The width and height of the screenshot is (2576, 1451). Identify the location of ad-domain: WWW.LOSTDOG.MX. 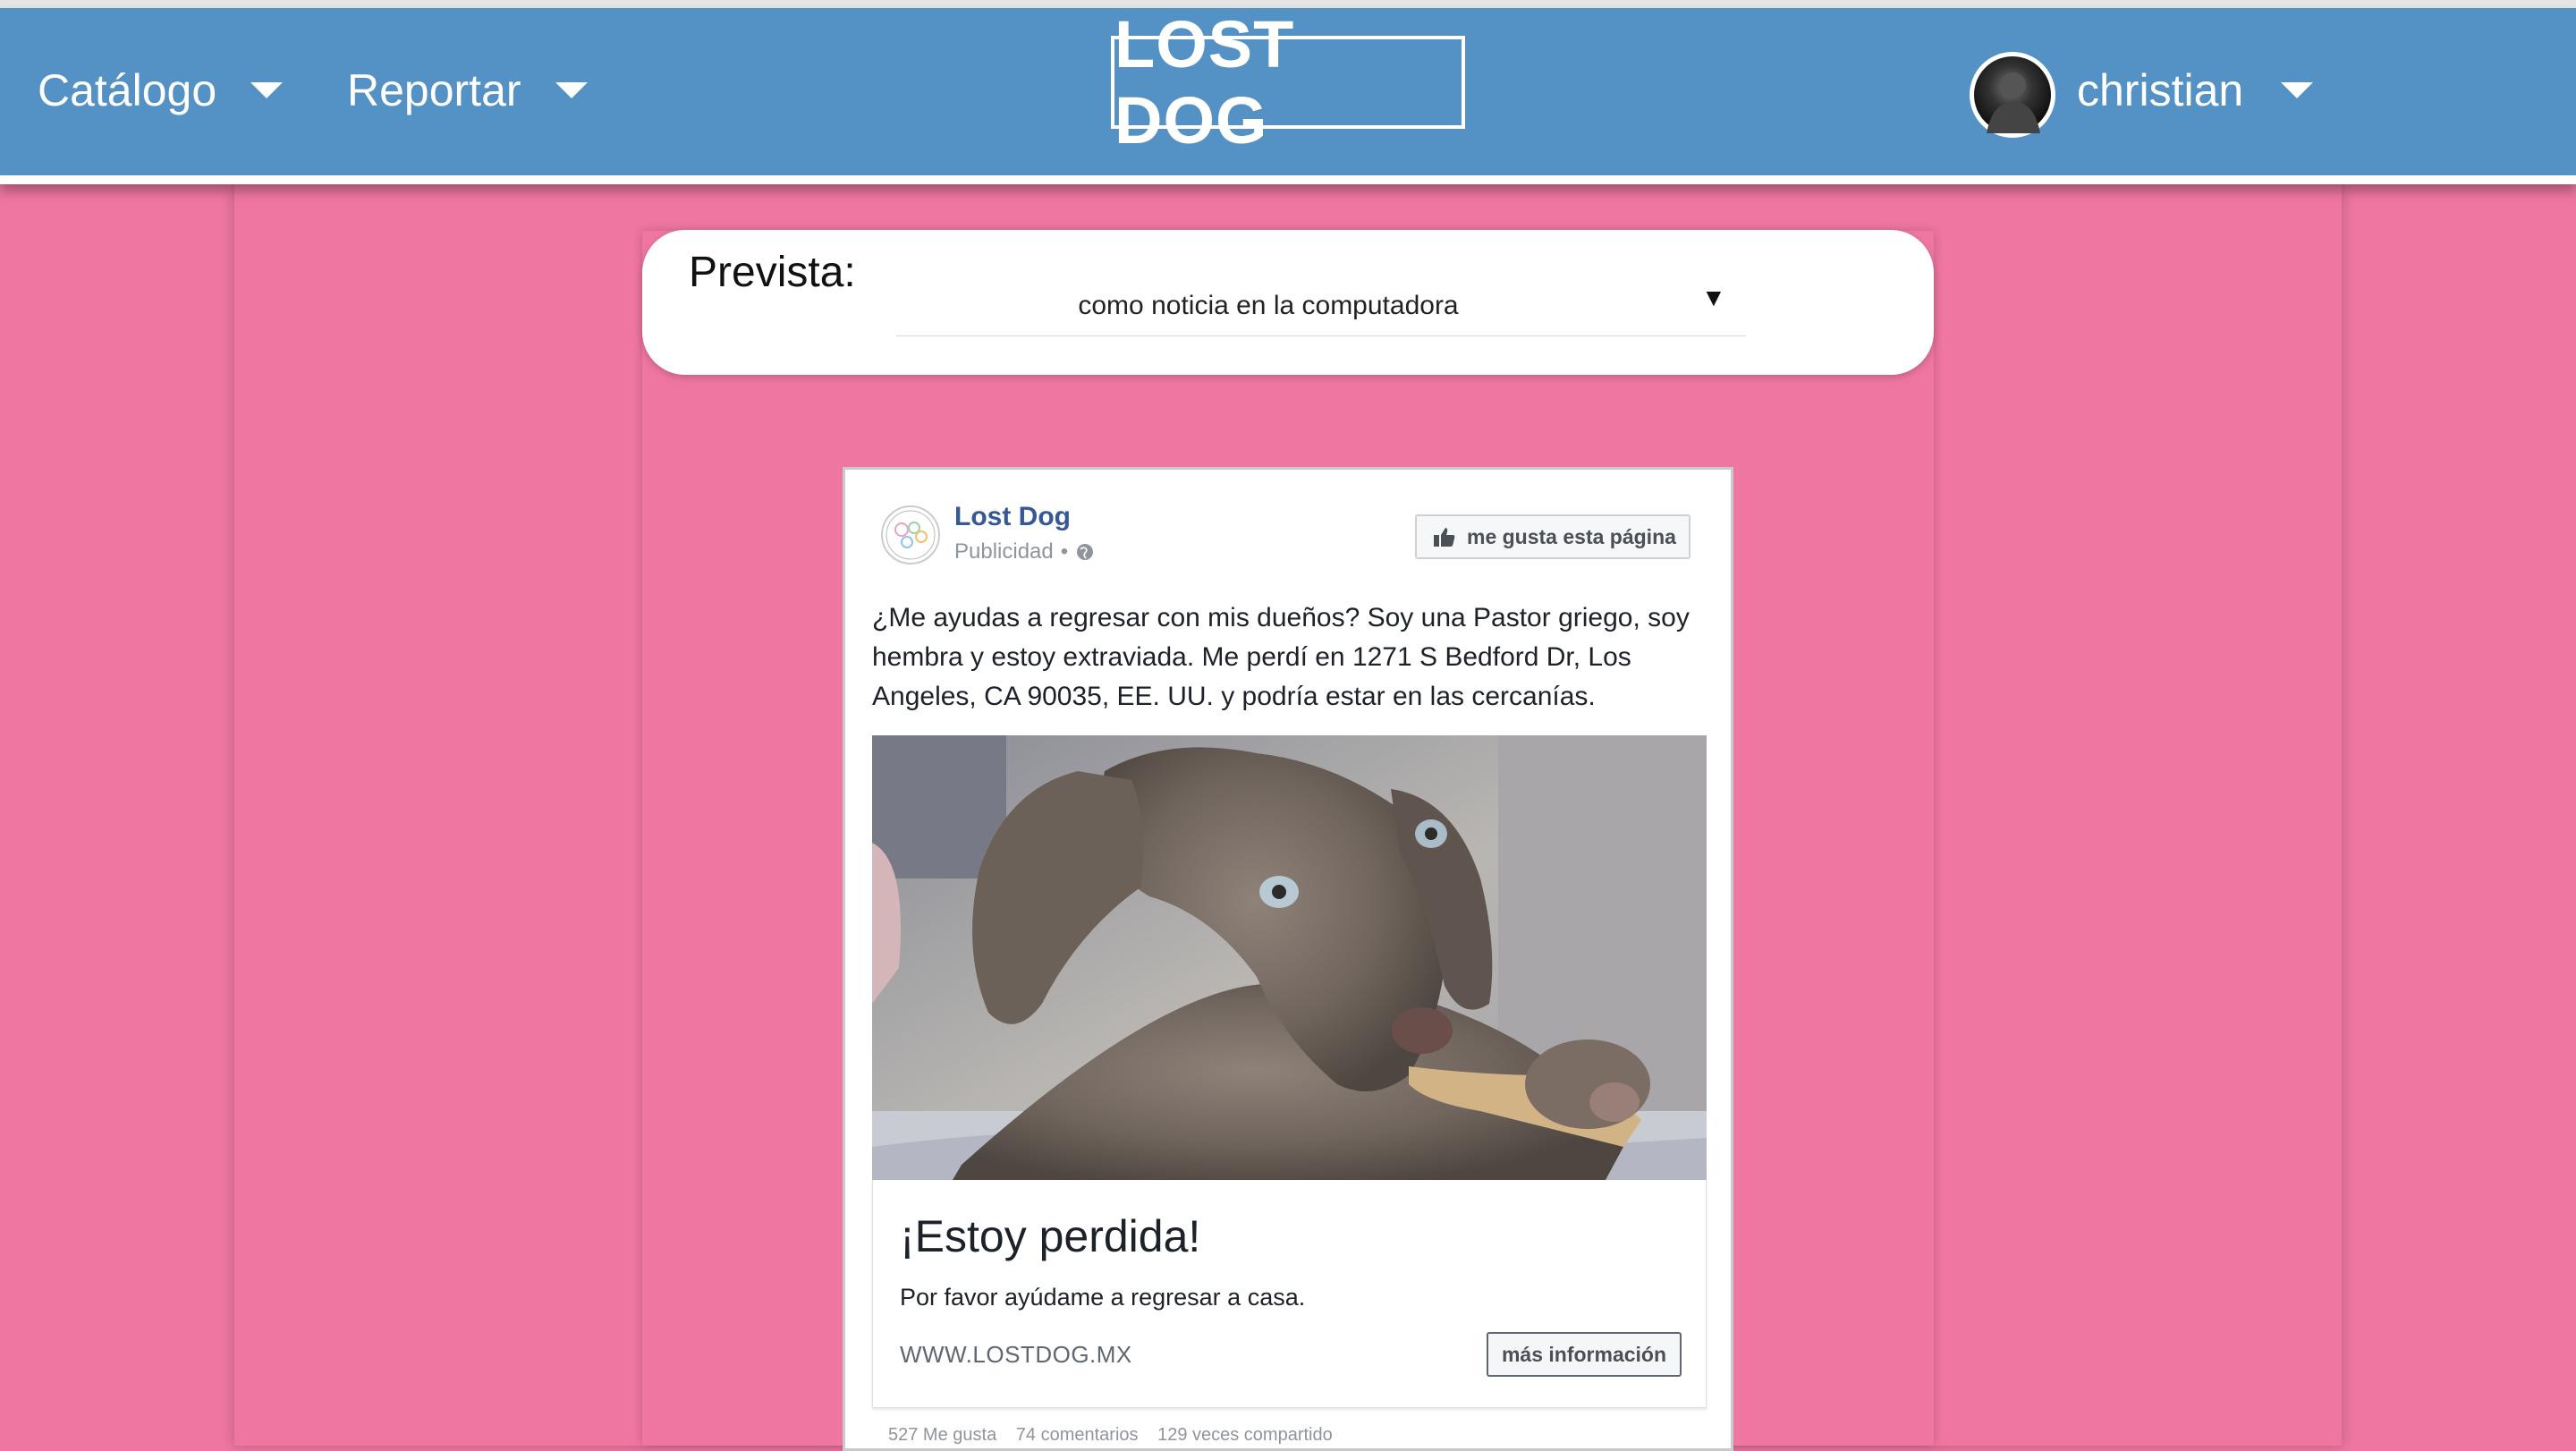
(1016, 1354).